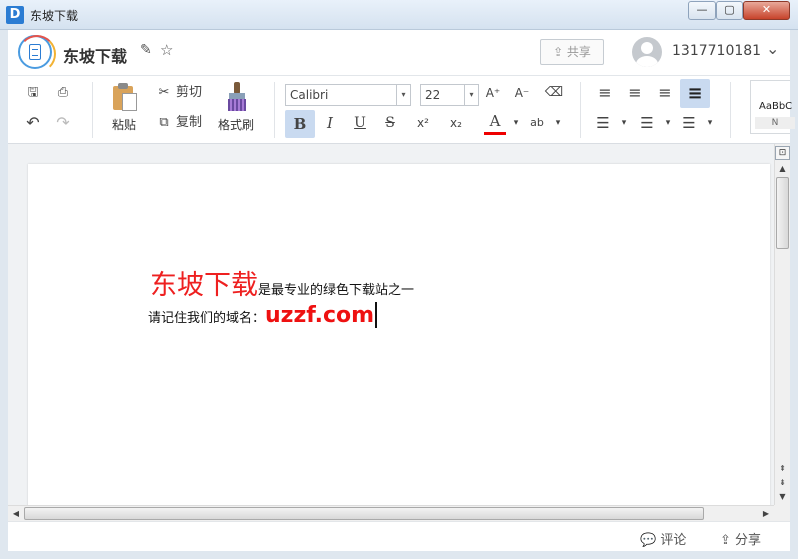  Describe the element at coordinates (399, 53) in the screenshot. I see `app-header: 东坡下载 ✎ ☆ ⇪ 共享 1317710181 ⌄` at that location.